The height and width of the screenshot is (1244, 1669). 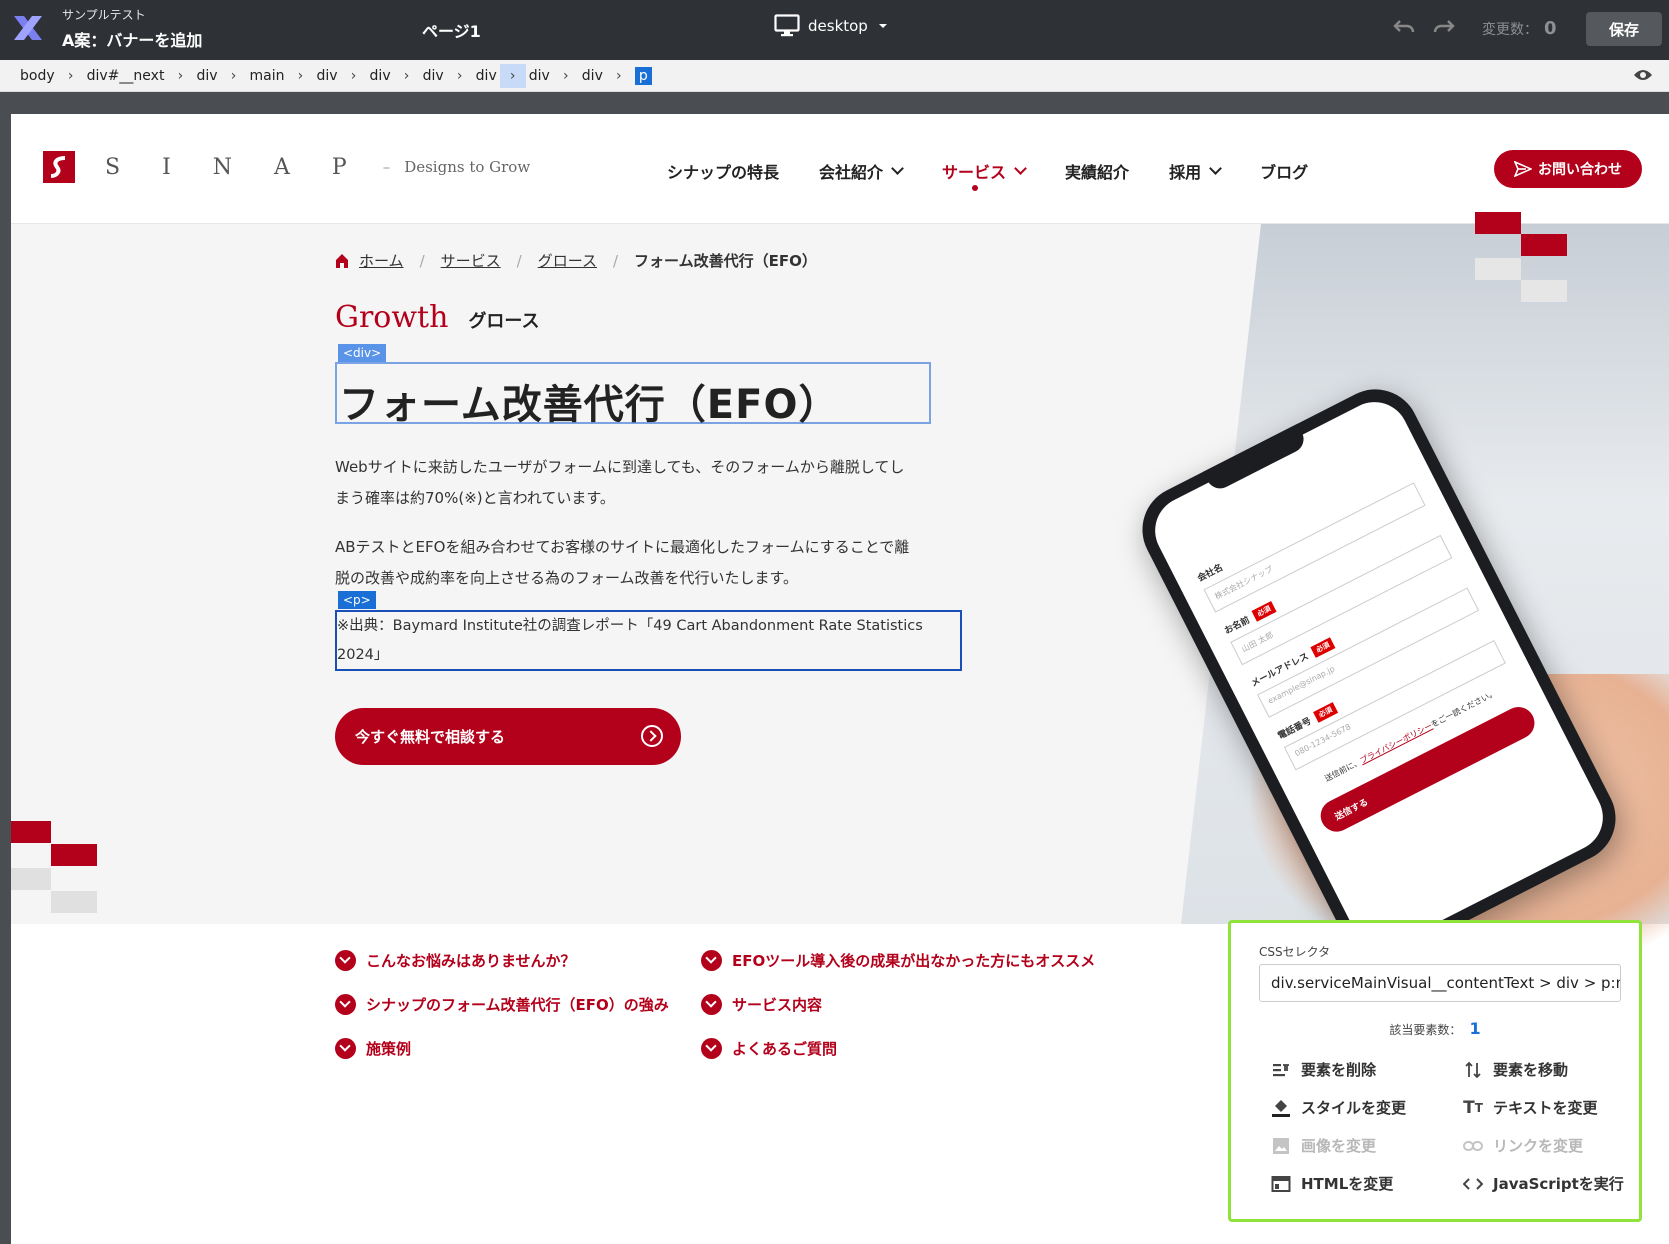 I want to click on toc-label: 施策例, so click(x=389, y=1049).